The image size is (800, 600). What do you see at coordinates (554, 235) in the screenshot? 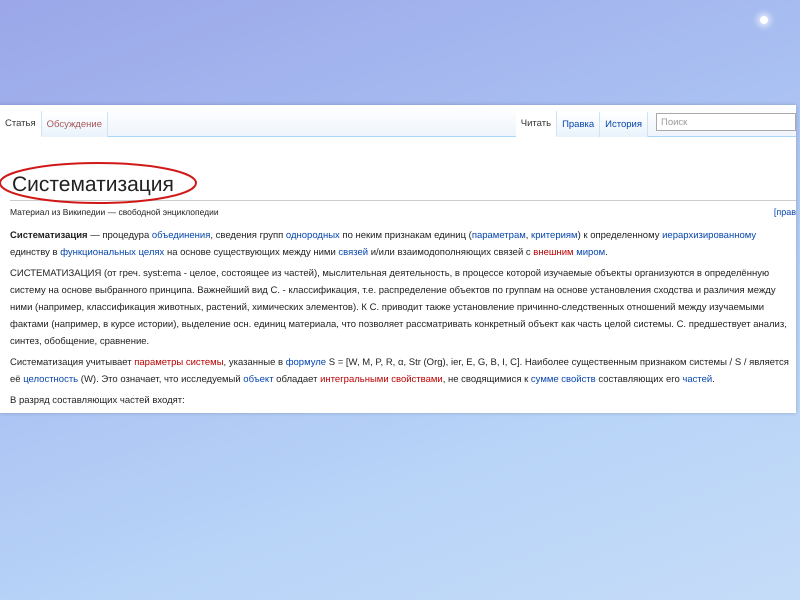
I see `article-link: критериям` at bounding box center [554, 235].